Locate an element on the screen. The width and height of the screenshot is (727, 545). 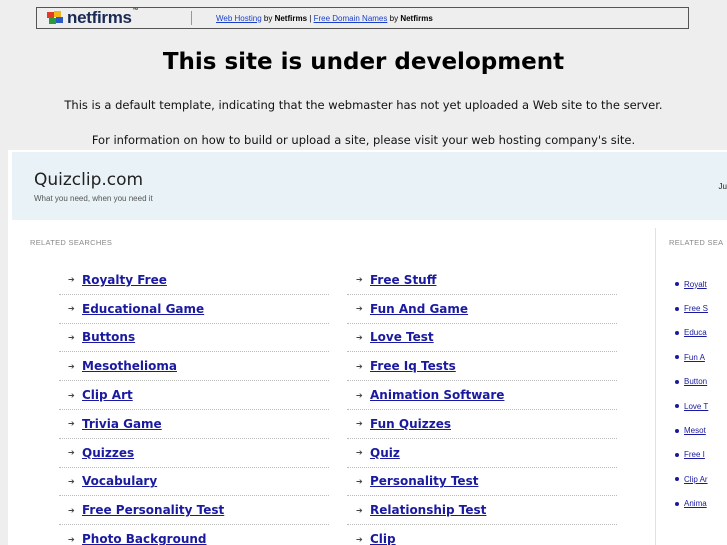
side-related-searches-label: RELATED SEA is located at coordinates (696, 242).